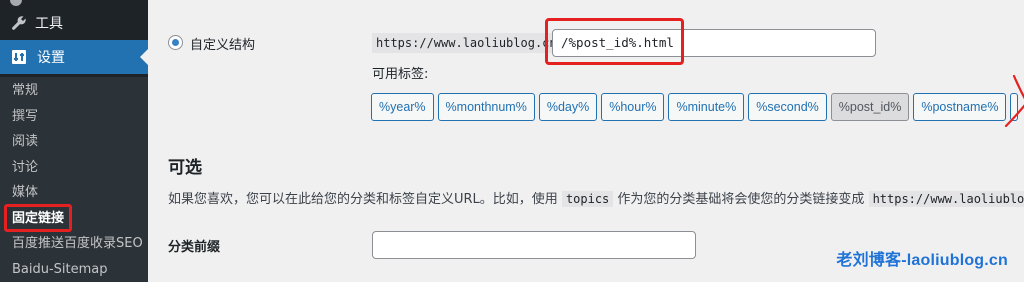  I want to click on optional-section-title: 可选, so click(185, 168).